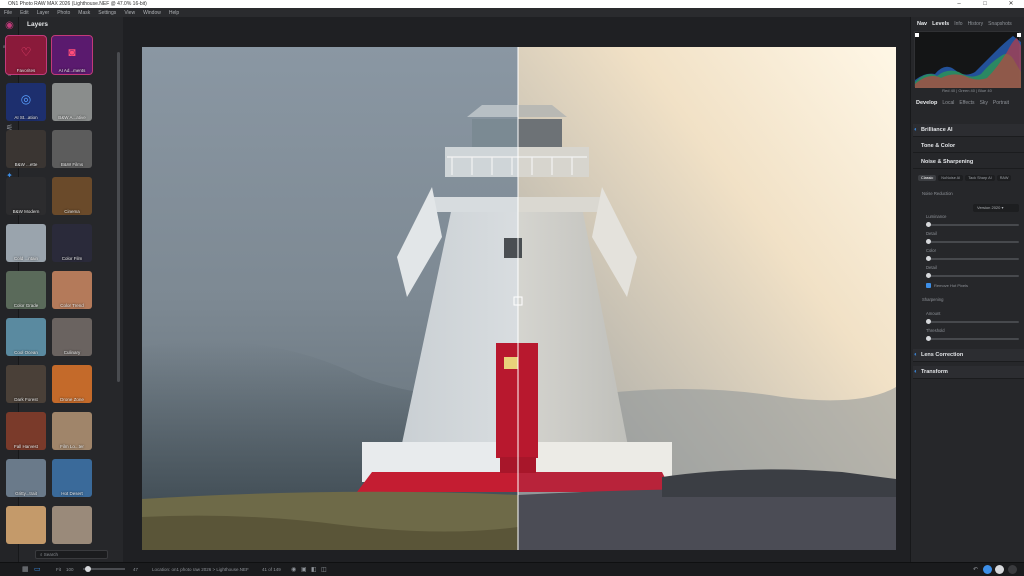  I want to click on export-icon, so click(1012, 569).